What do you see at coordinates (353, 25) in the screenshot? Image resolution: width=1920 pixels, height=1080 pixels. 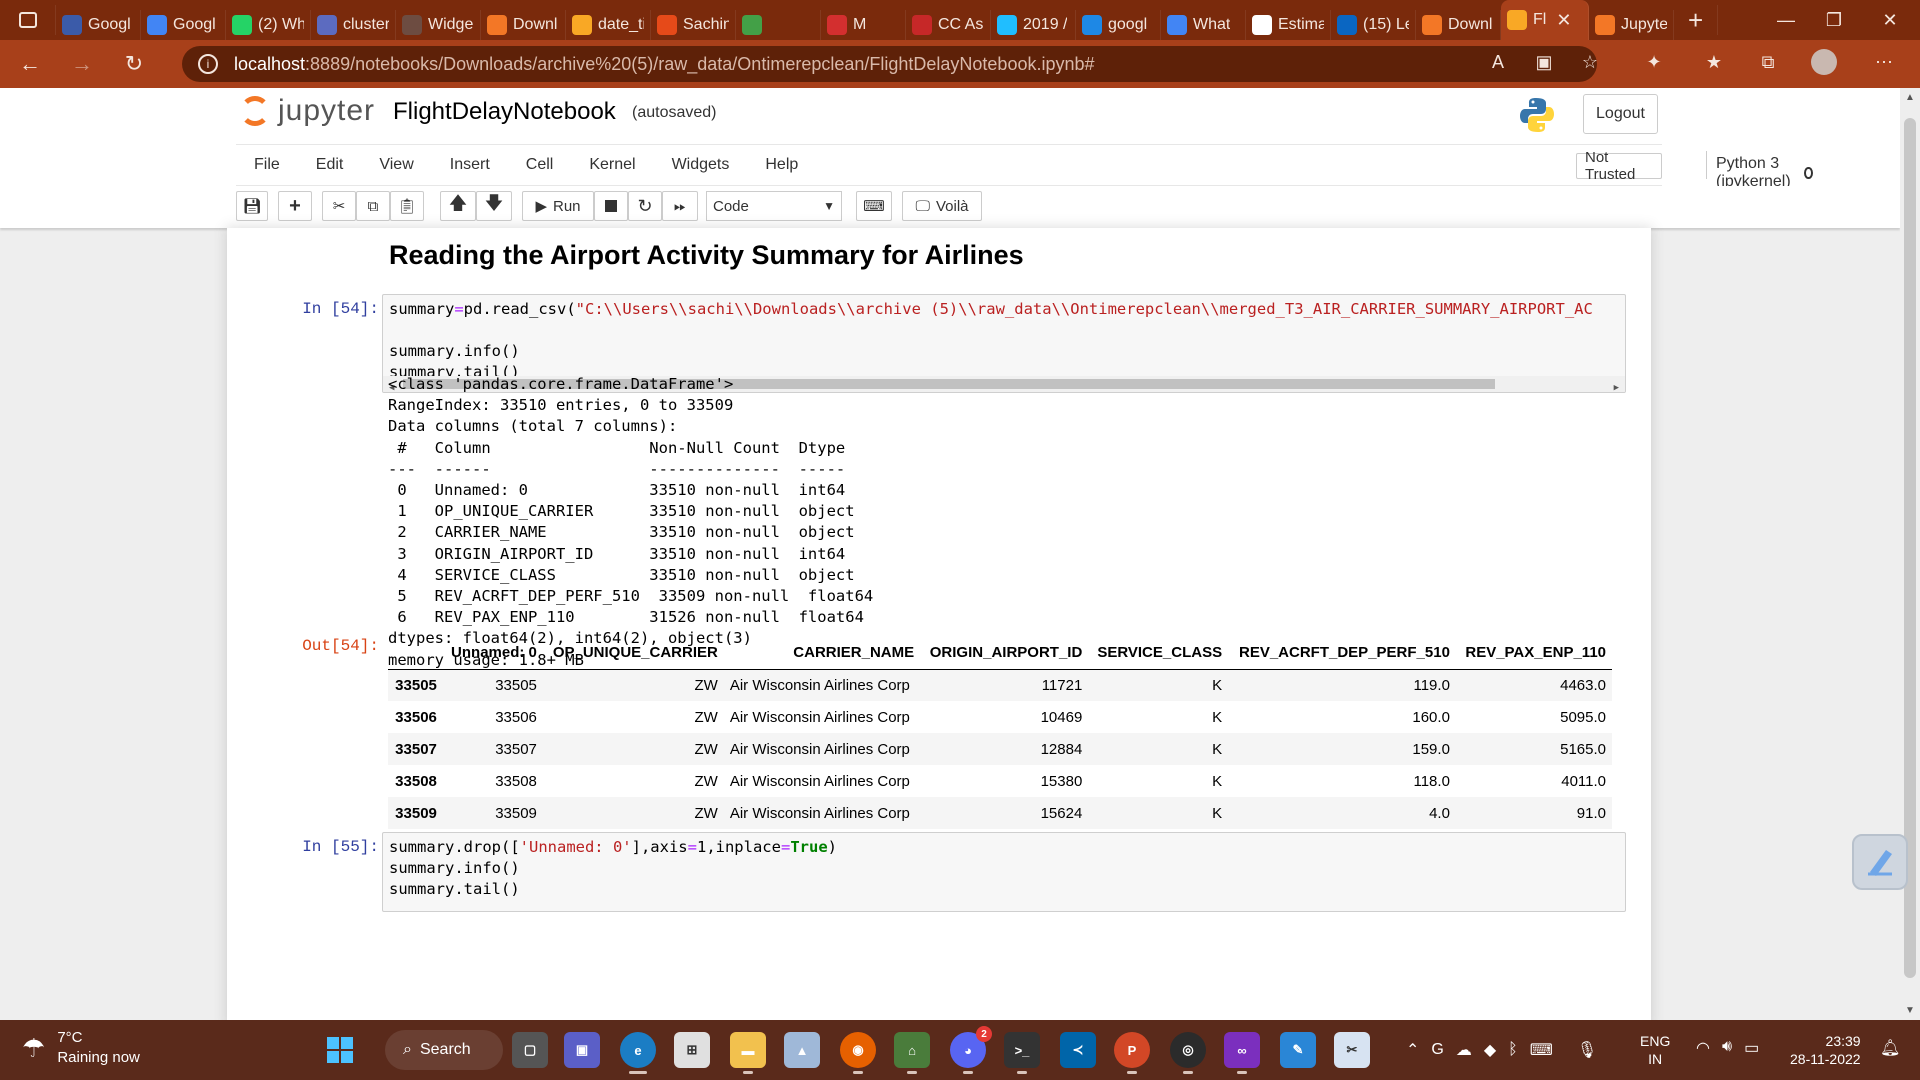 I see `browser-tab: cluster` at bounding box center [353, 25].